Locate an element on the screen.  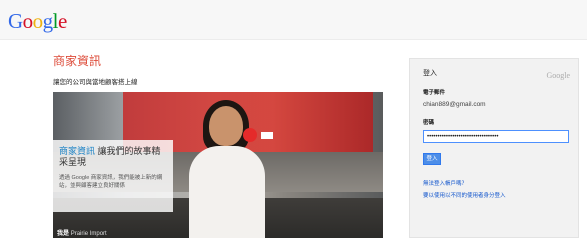
hero-person is located at coordinates (226, 169).